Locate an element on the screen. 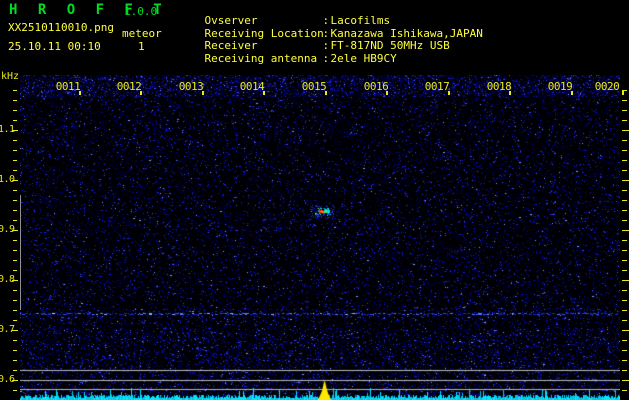  antenna-label: Receiving antenna is located at coordinates (261, 58).